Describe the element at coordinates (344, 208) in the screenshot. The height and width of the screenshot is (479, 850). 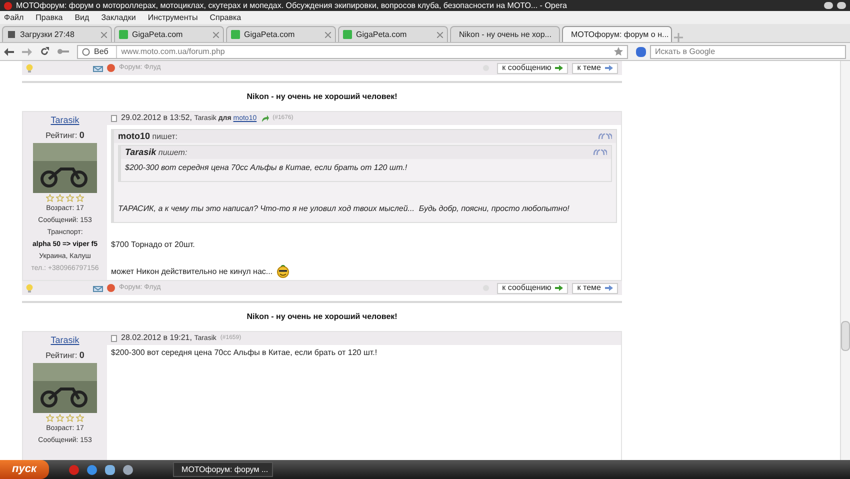
I see `post-text: ТАРАСИК, а к чему ты это написал? Что-то я не уловил ход твоих мыслей... Будь добр, поясни, просто любопытно!` at that location.